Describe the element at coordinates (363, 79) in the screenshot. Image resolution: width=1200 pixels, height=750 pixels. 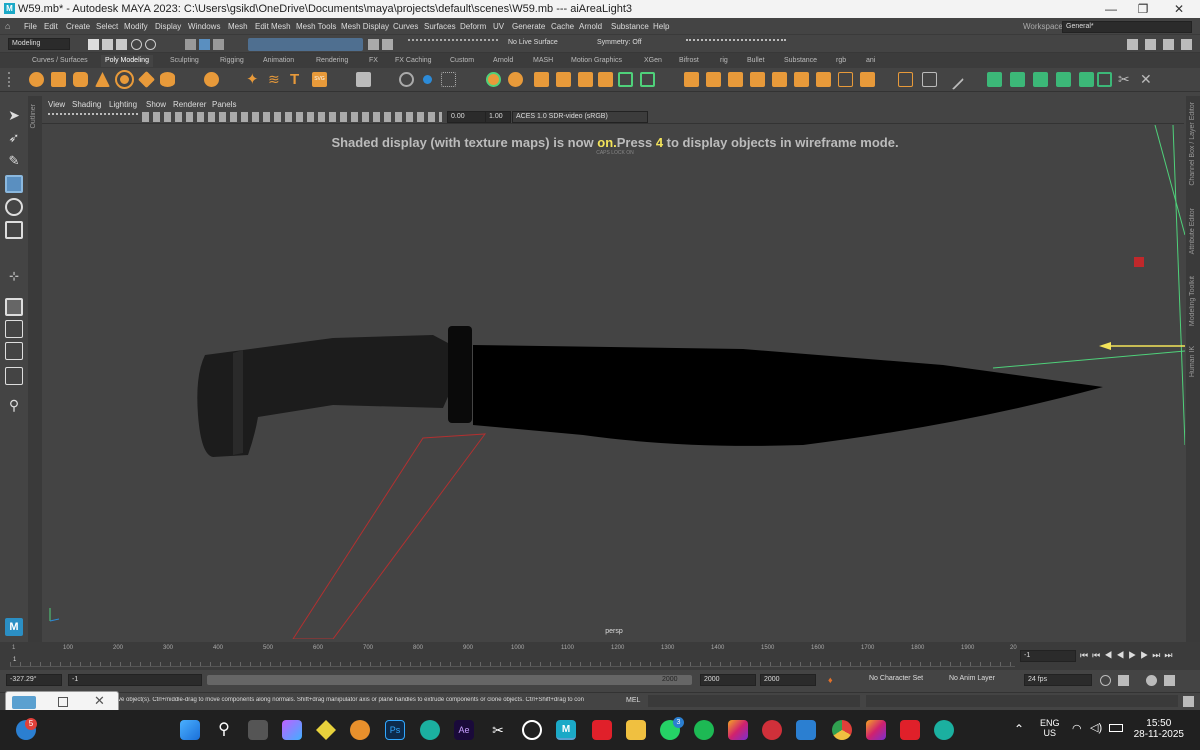
I see `uv-editor-icon` at that location.